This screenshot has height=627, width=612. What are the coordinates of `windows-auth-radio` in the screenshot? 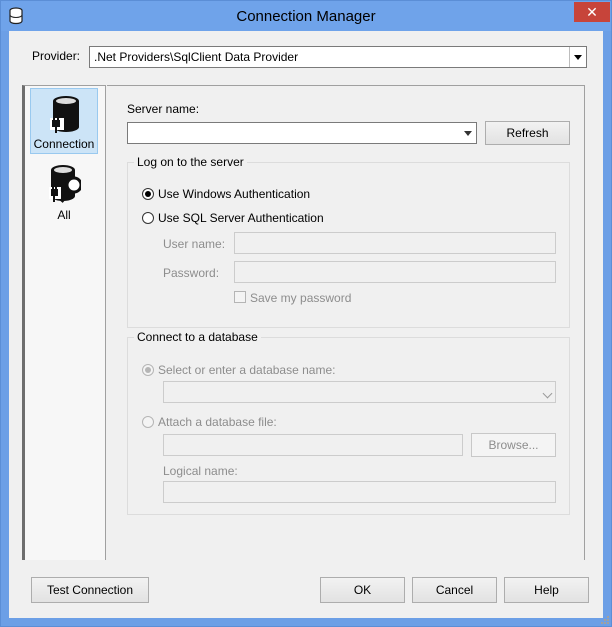 It's located at (148, 194).